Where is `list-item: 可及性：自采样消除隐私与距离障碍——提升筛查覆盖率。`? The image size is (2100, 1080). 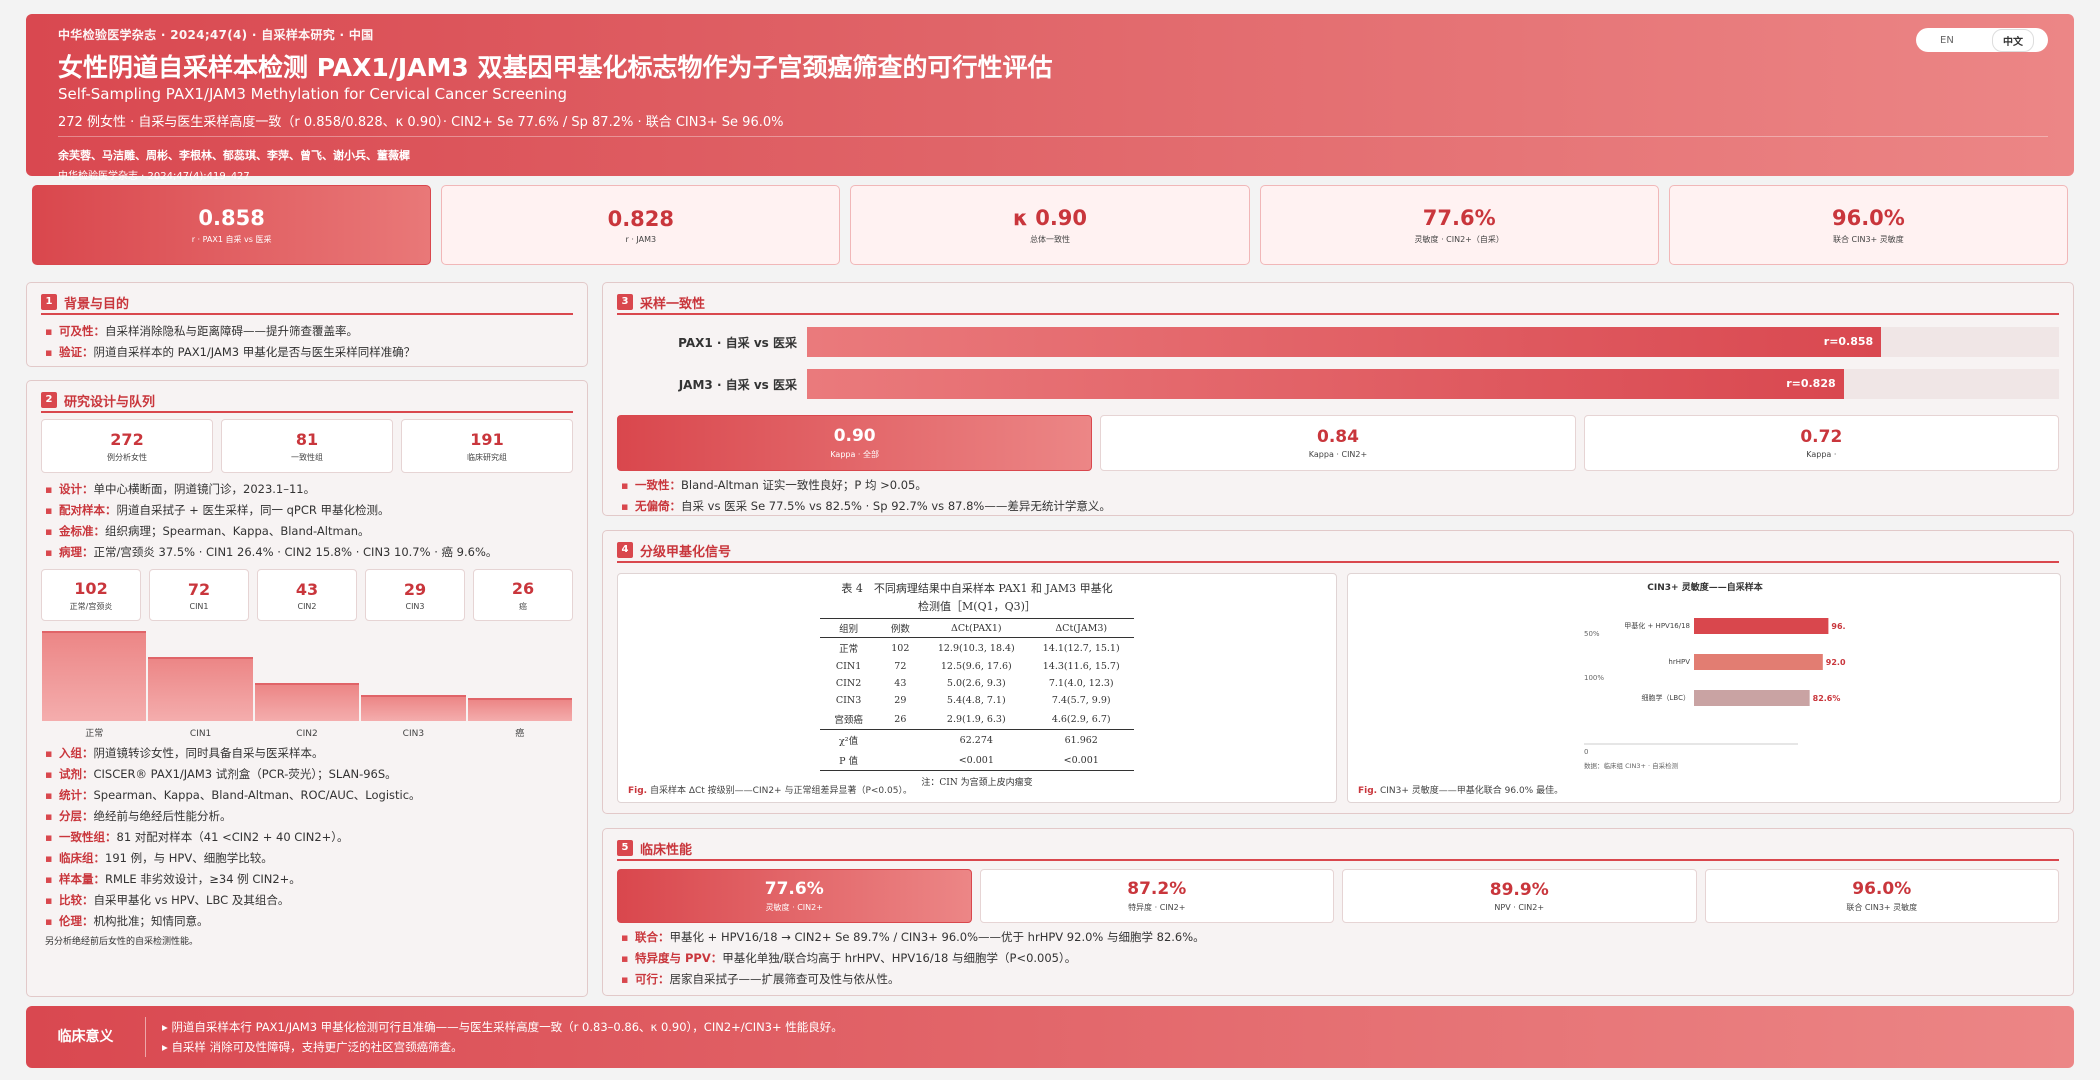
list-item: 可及性：自采样消除隐私与距离障碍——提升筛查覆盖率。 is located at coordinates (307, 331).